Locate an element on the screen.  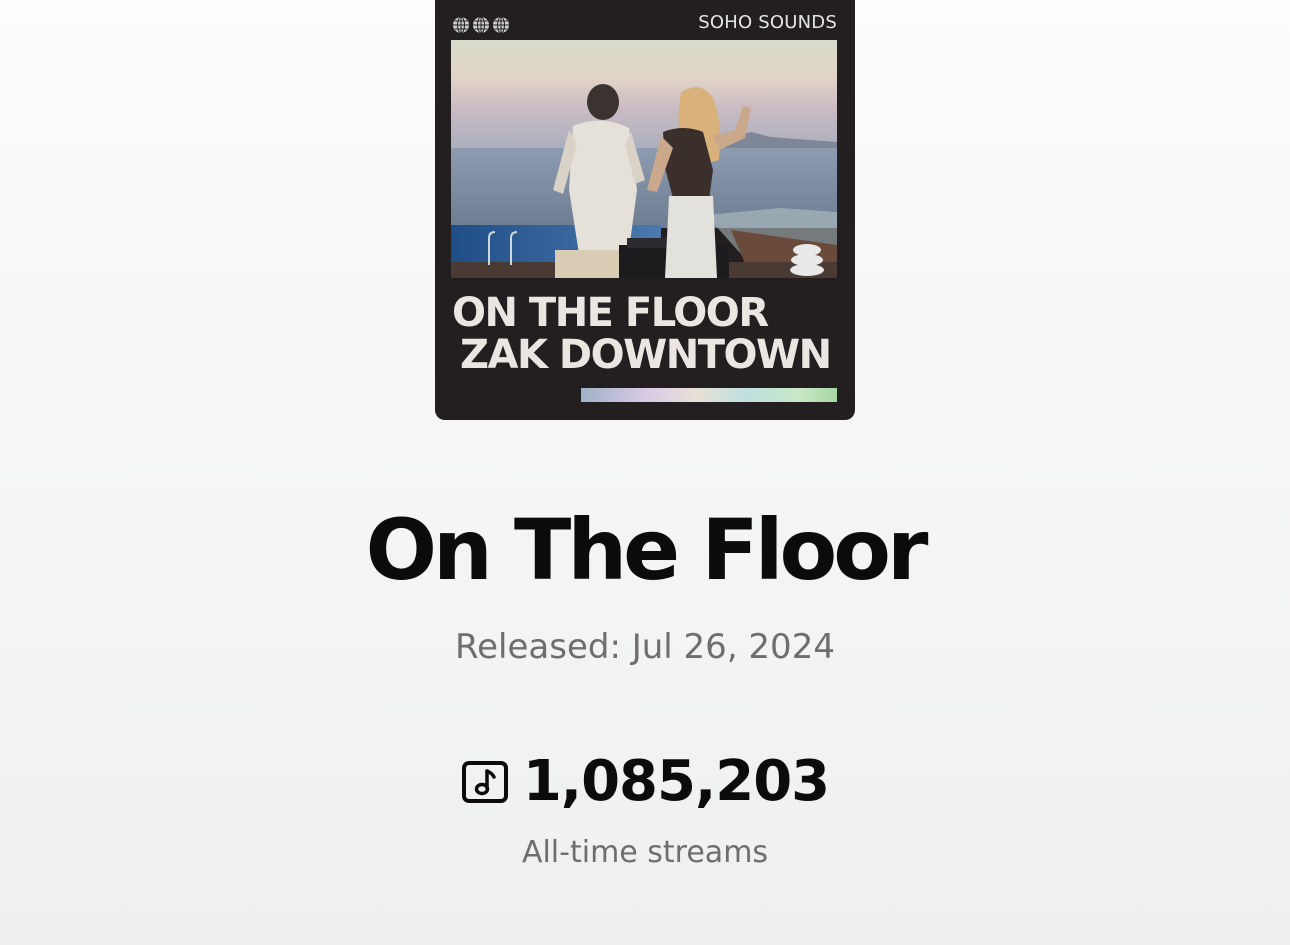
release-info: Released: Jul 26, 2024 is located at coordinates (645, 647).